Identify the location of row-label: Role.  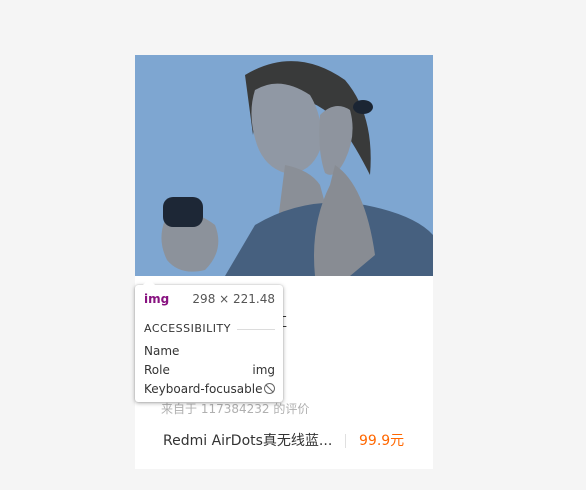
(157, 370).